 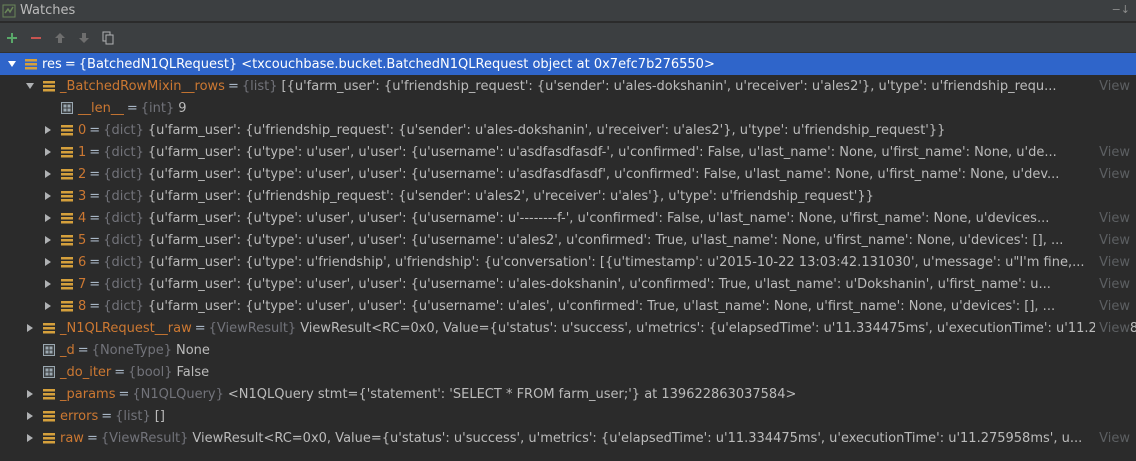 I want to click on variable-name: errors, so click(x=79, y=416).